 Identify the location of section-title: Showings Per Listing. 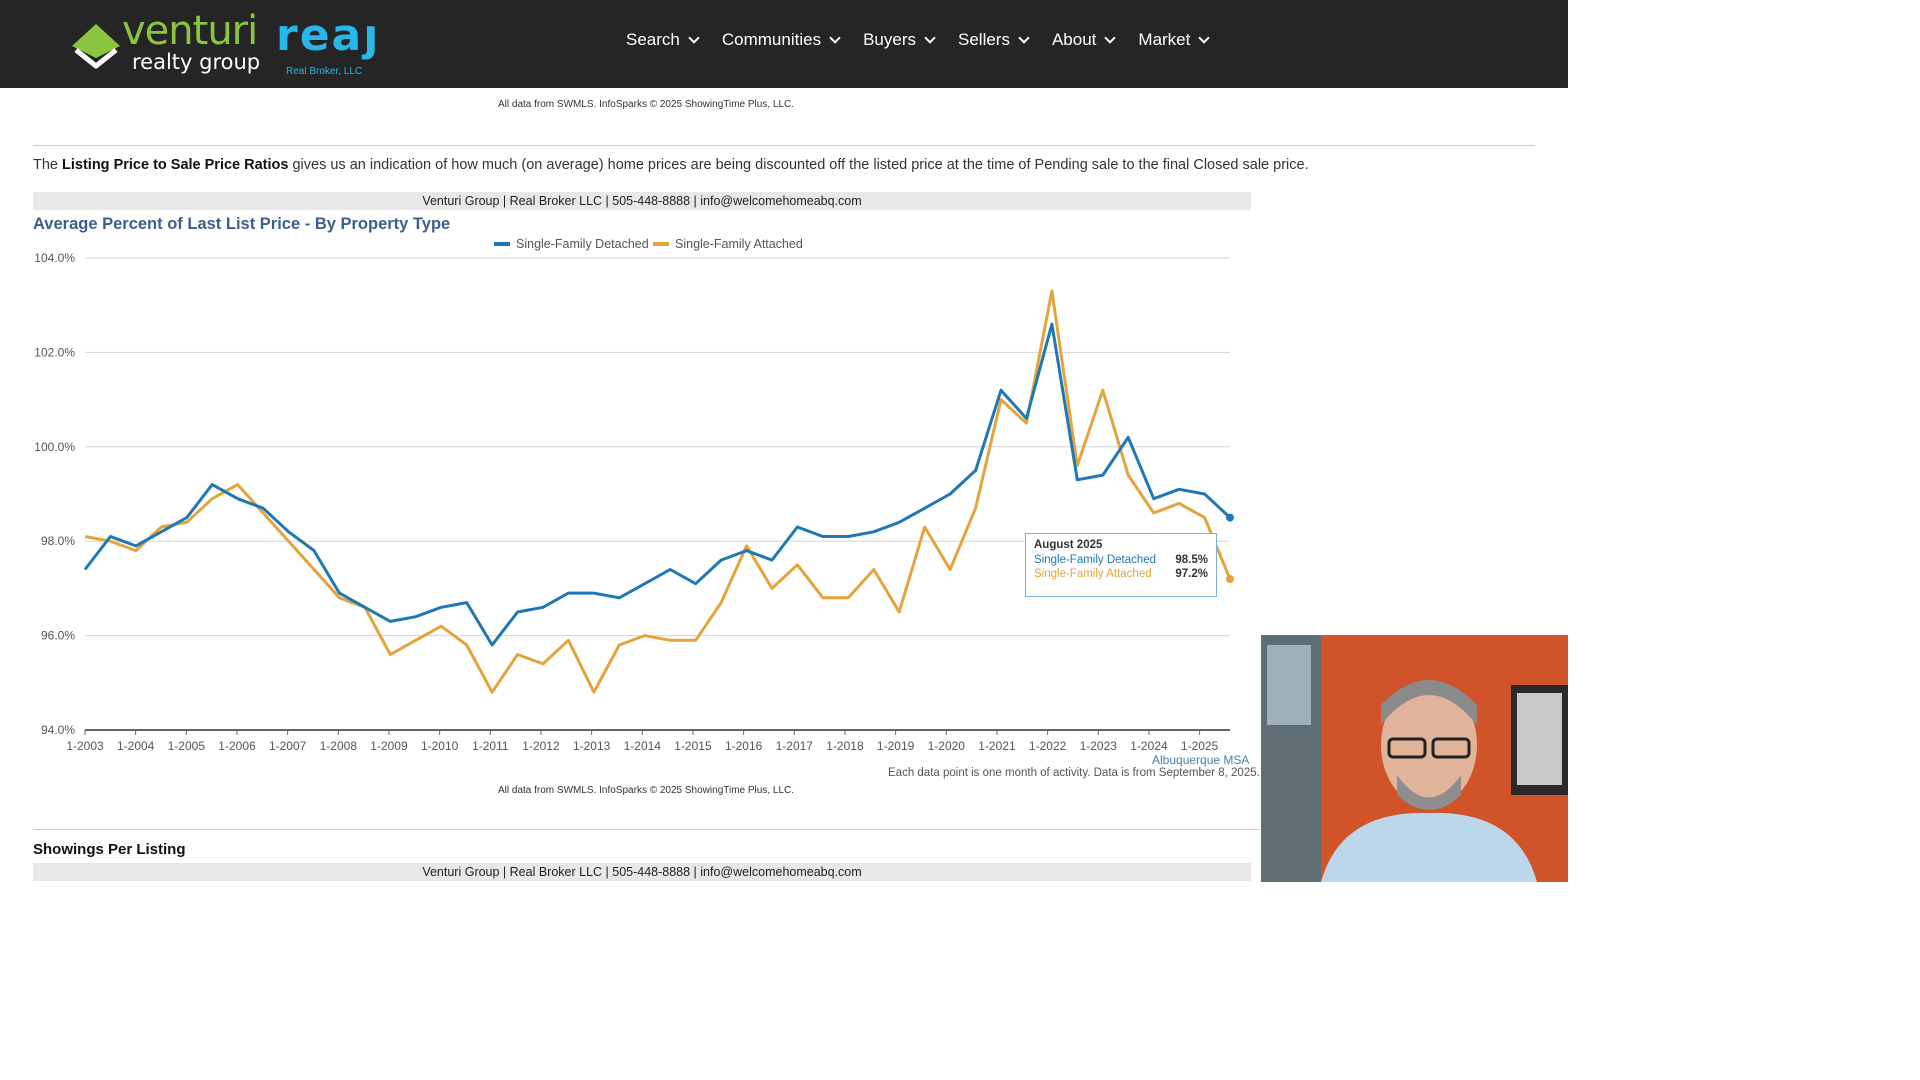
(109, 849).